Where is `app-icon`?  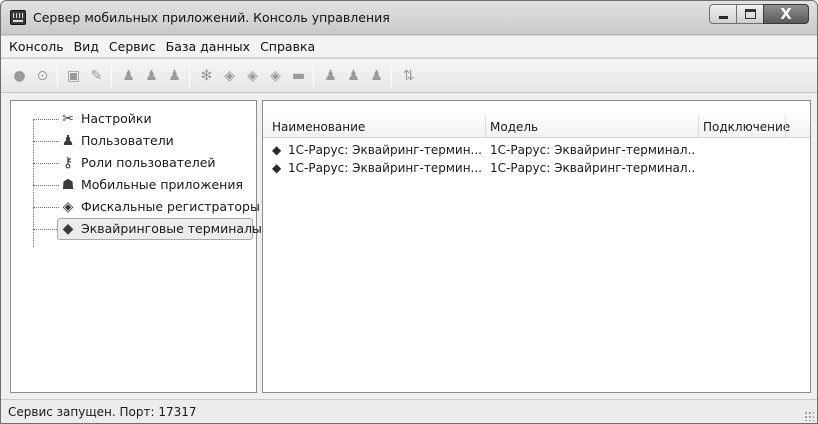 app-icon is located at coordinates (18, 17).